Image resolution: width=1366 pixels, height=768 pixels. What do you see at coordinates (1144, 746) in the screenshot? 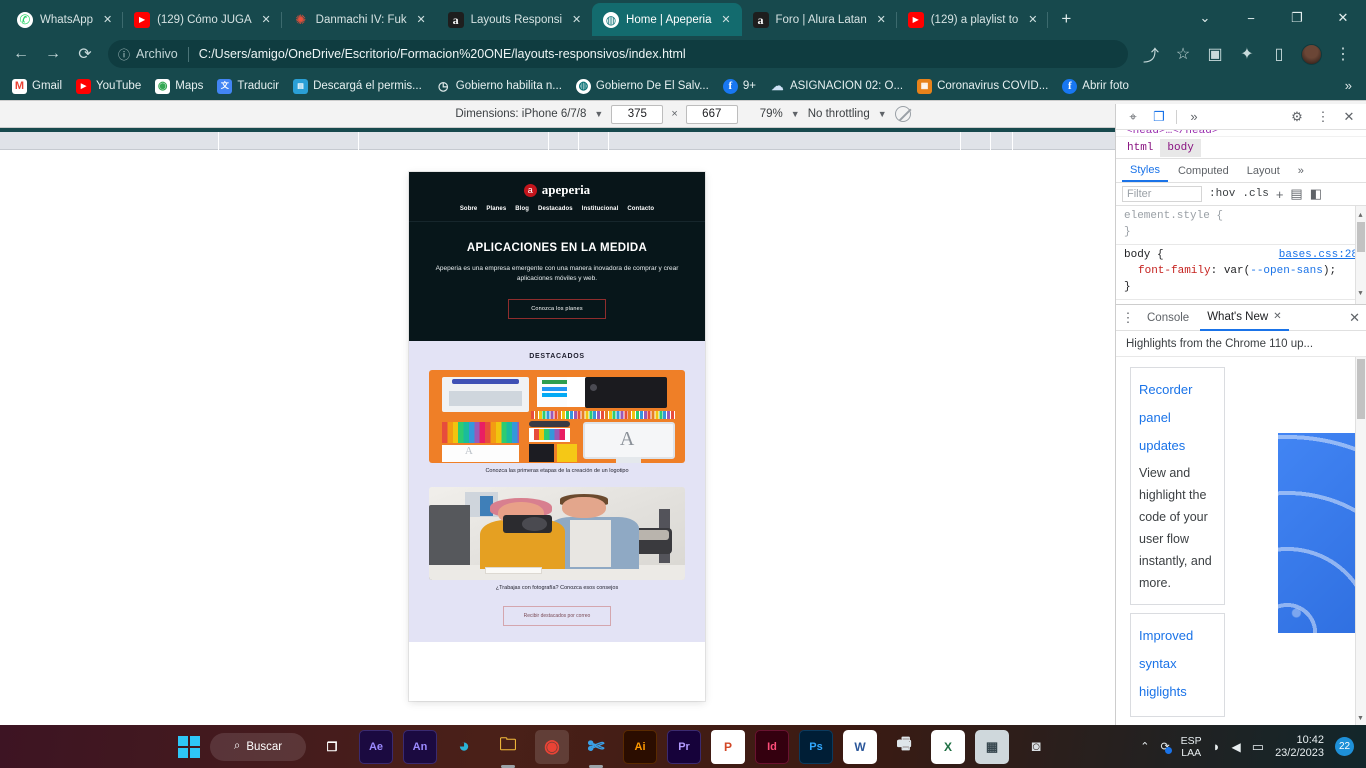
I see `tray-overflow-chevron-icon: ⌃` at bounding box center [1144, 746].